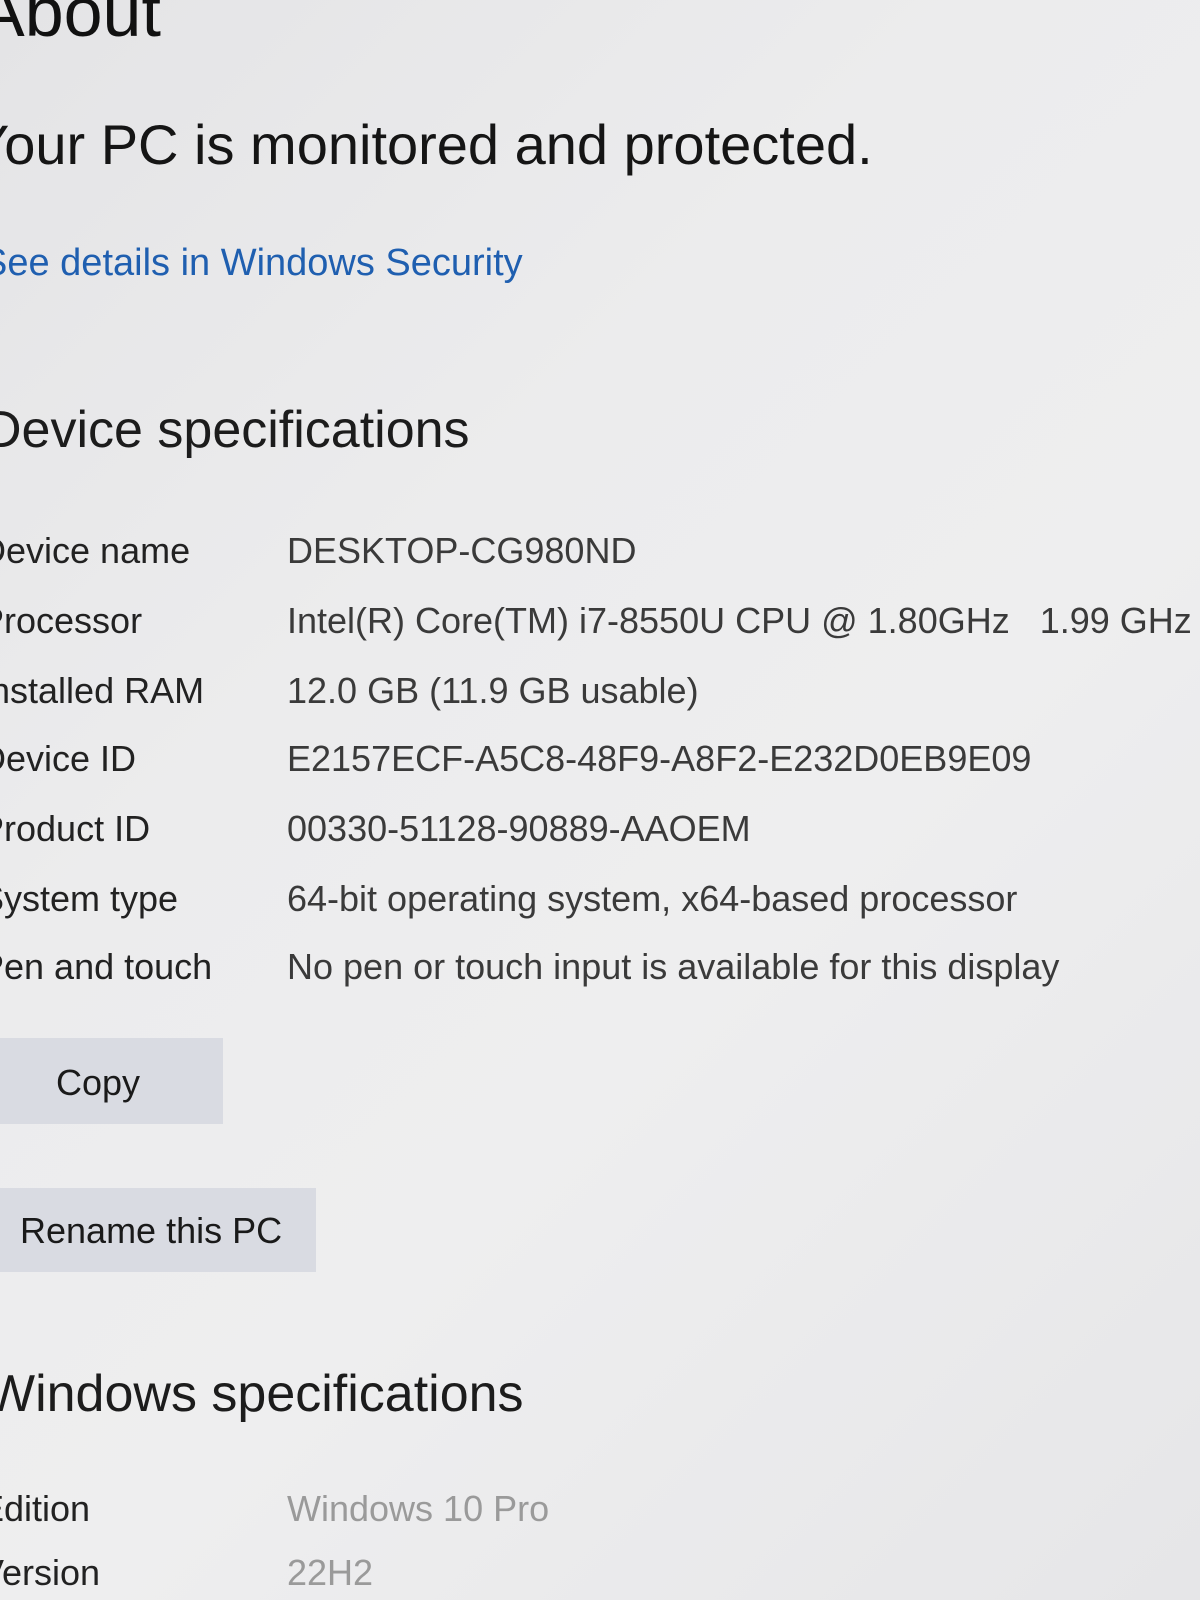 The height and width of the screenshot is (1600, 1200). What do you see at coordinates (75, 828) in the screenshot?
I see `spec-label: Product ID` at bounding box center [75, 828].